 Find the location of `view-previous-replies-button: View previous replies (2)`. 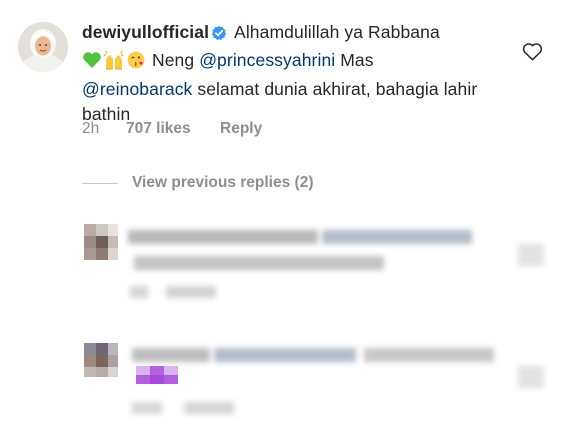

view-previous-replies-button: View previous replies (2) is located at coordinates (197, 183).